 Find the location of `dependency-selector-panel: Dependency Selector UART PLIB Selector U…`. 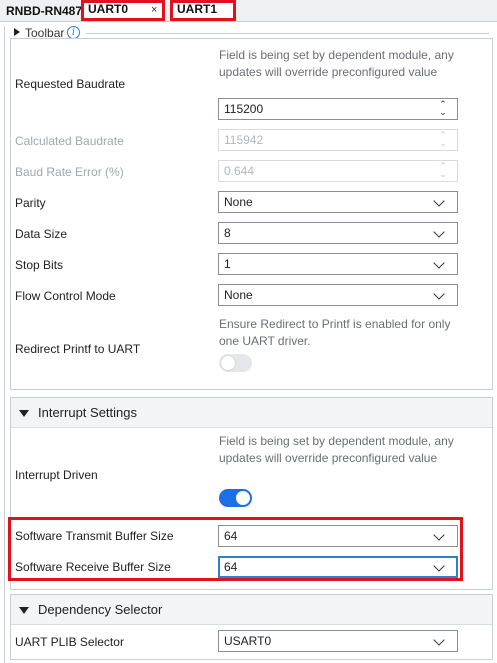

dependency-selector-panel: Dependency Selector UART PLIB Selector U… is located at coordinates (251, 627).